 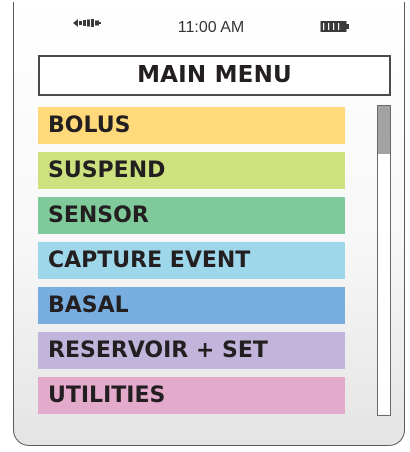 What do you see at coordinates (191, 305) in the screenshot?
I see `menu-item-basal: BASAL` at bounding box center [191, 305].